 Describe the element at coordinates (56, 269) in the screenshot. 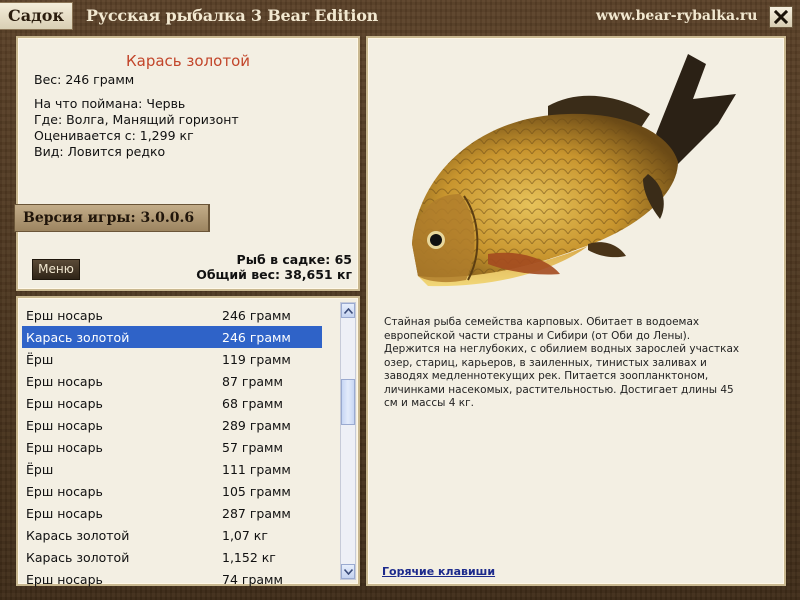

I see `menu-button: Меню` at that location.